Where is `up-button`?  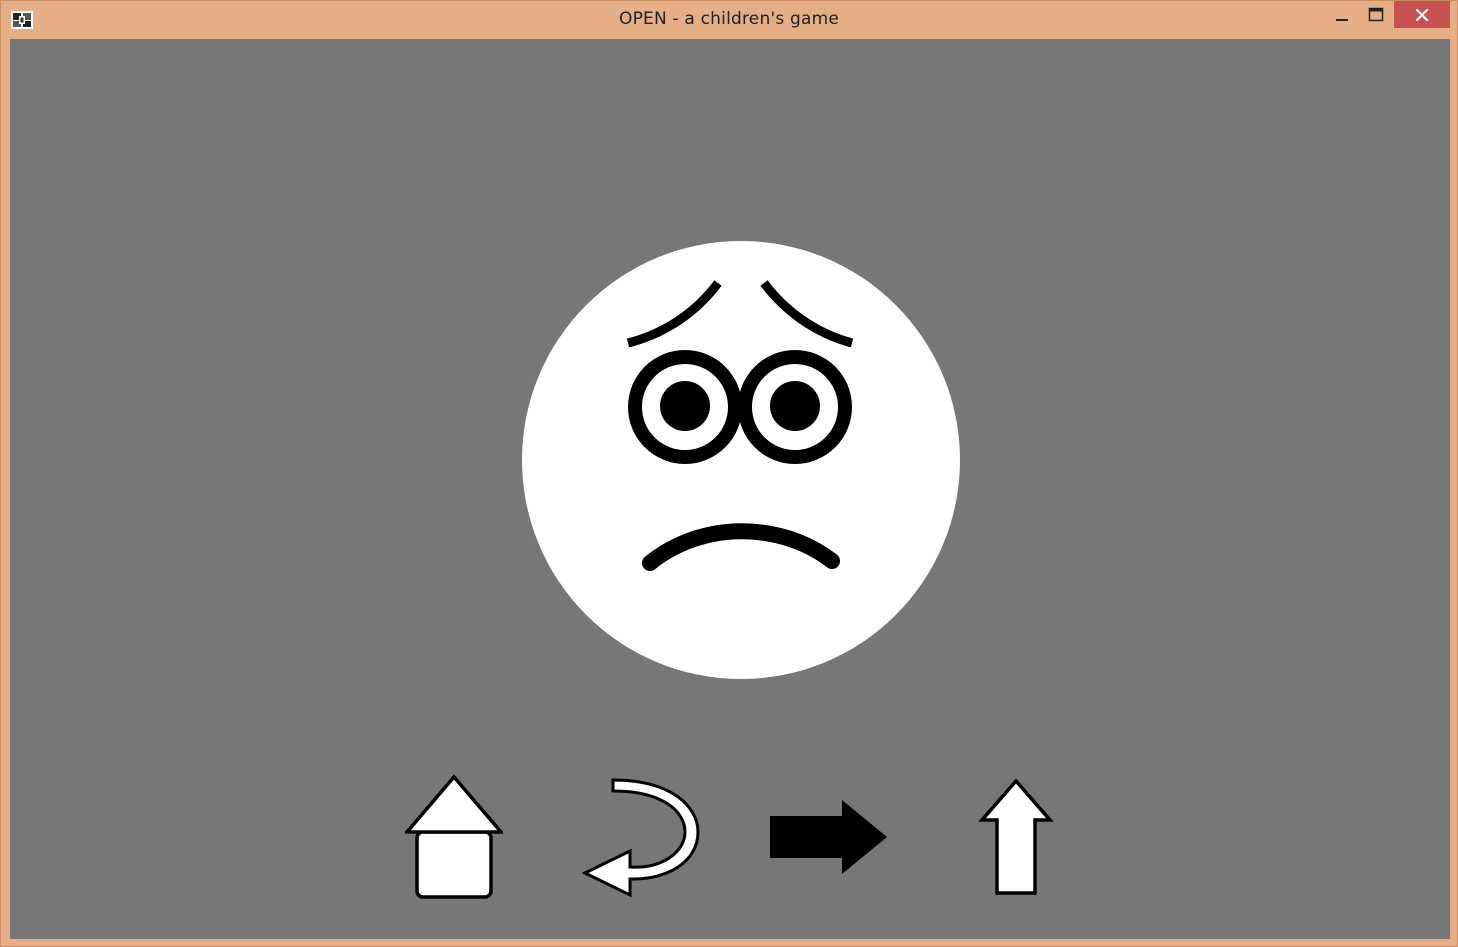 up-button is located at coordinates (1016, 837).